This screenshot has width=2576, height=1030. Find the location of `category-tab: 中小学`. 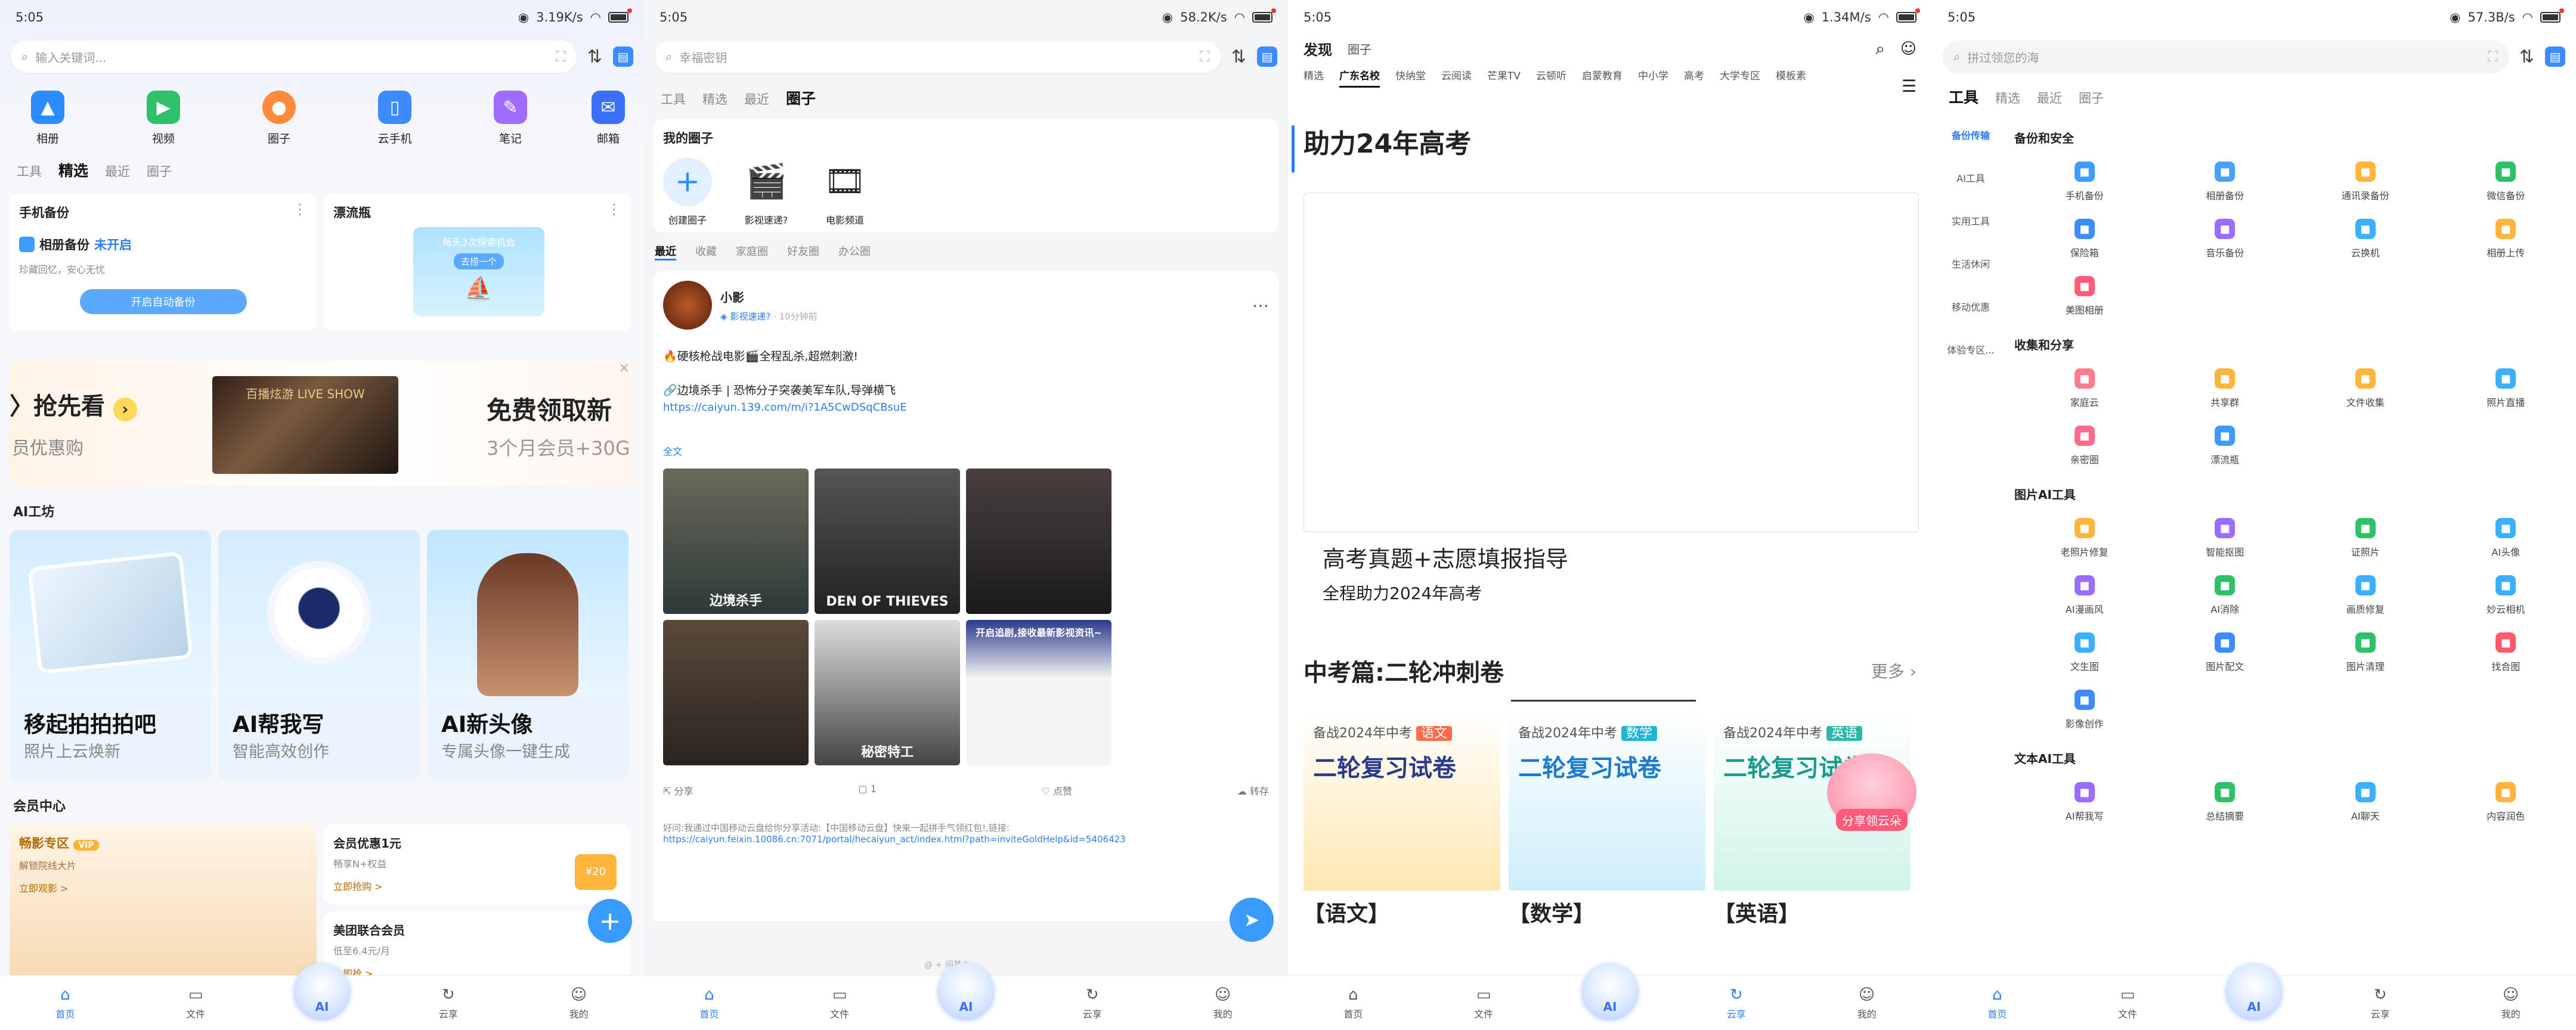

category-tab: 中小学 is located at coordinates (1653, 77).